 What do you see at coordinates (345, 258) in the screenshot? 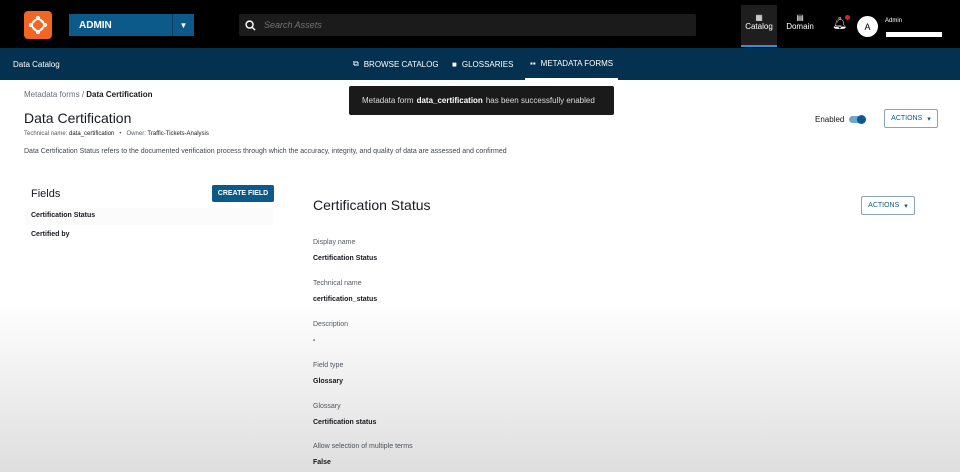
I see `detail-value: Certification Status` at bounding box center [345, 258].